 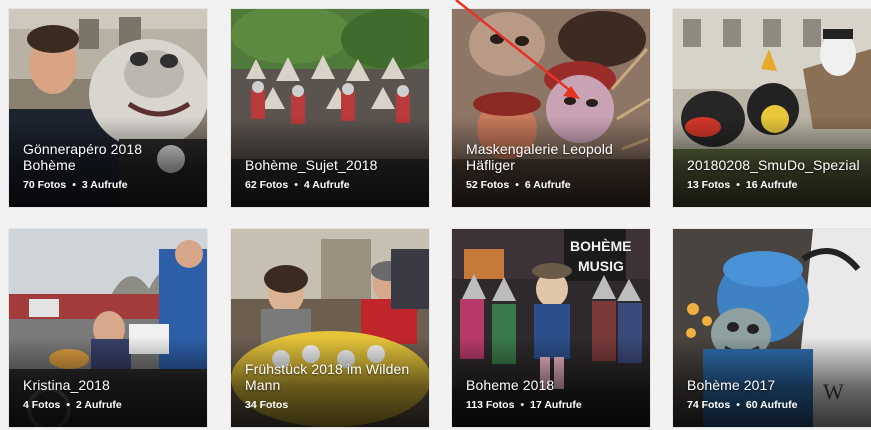 I want to click on album-meta: 62 Fotos • 4 Aufrufe, so click(x=332, y=185).